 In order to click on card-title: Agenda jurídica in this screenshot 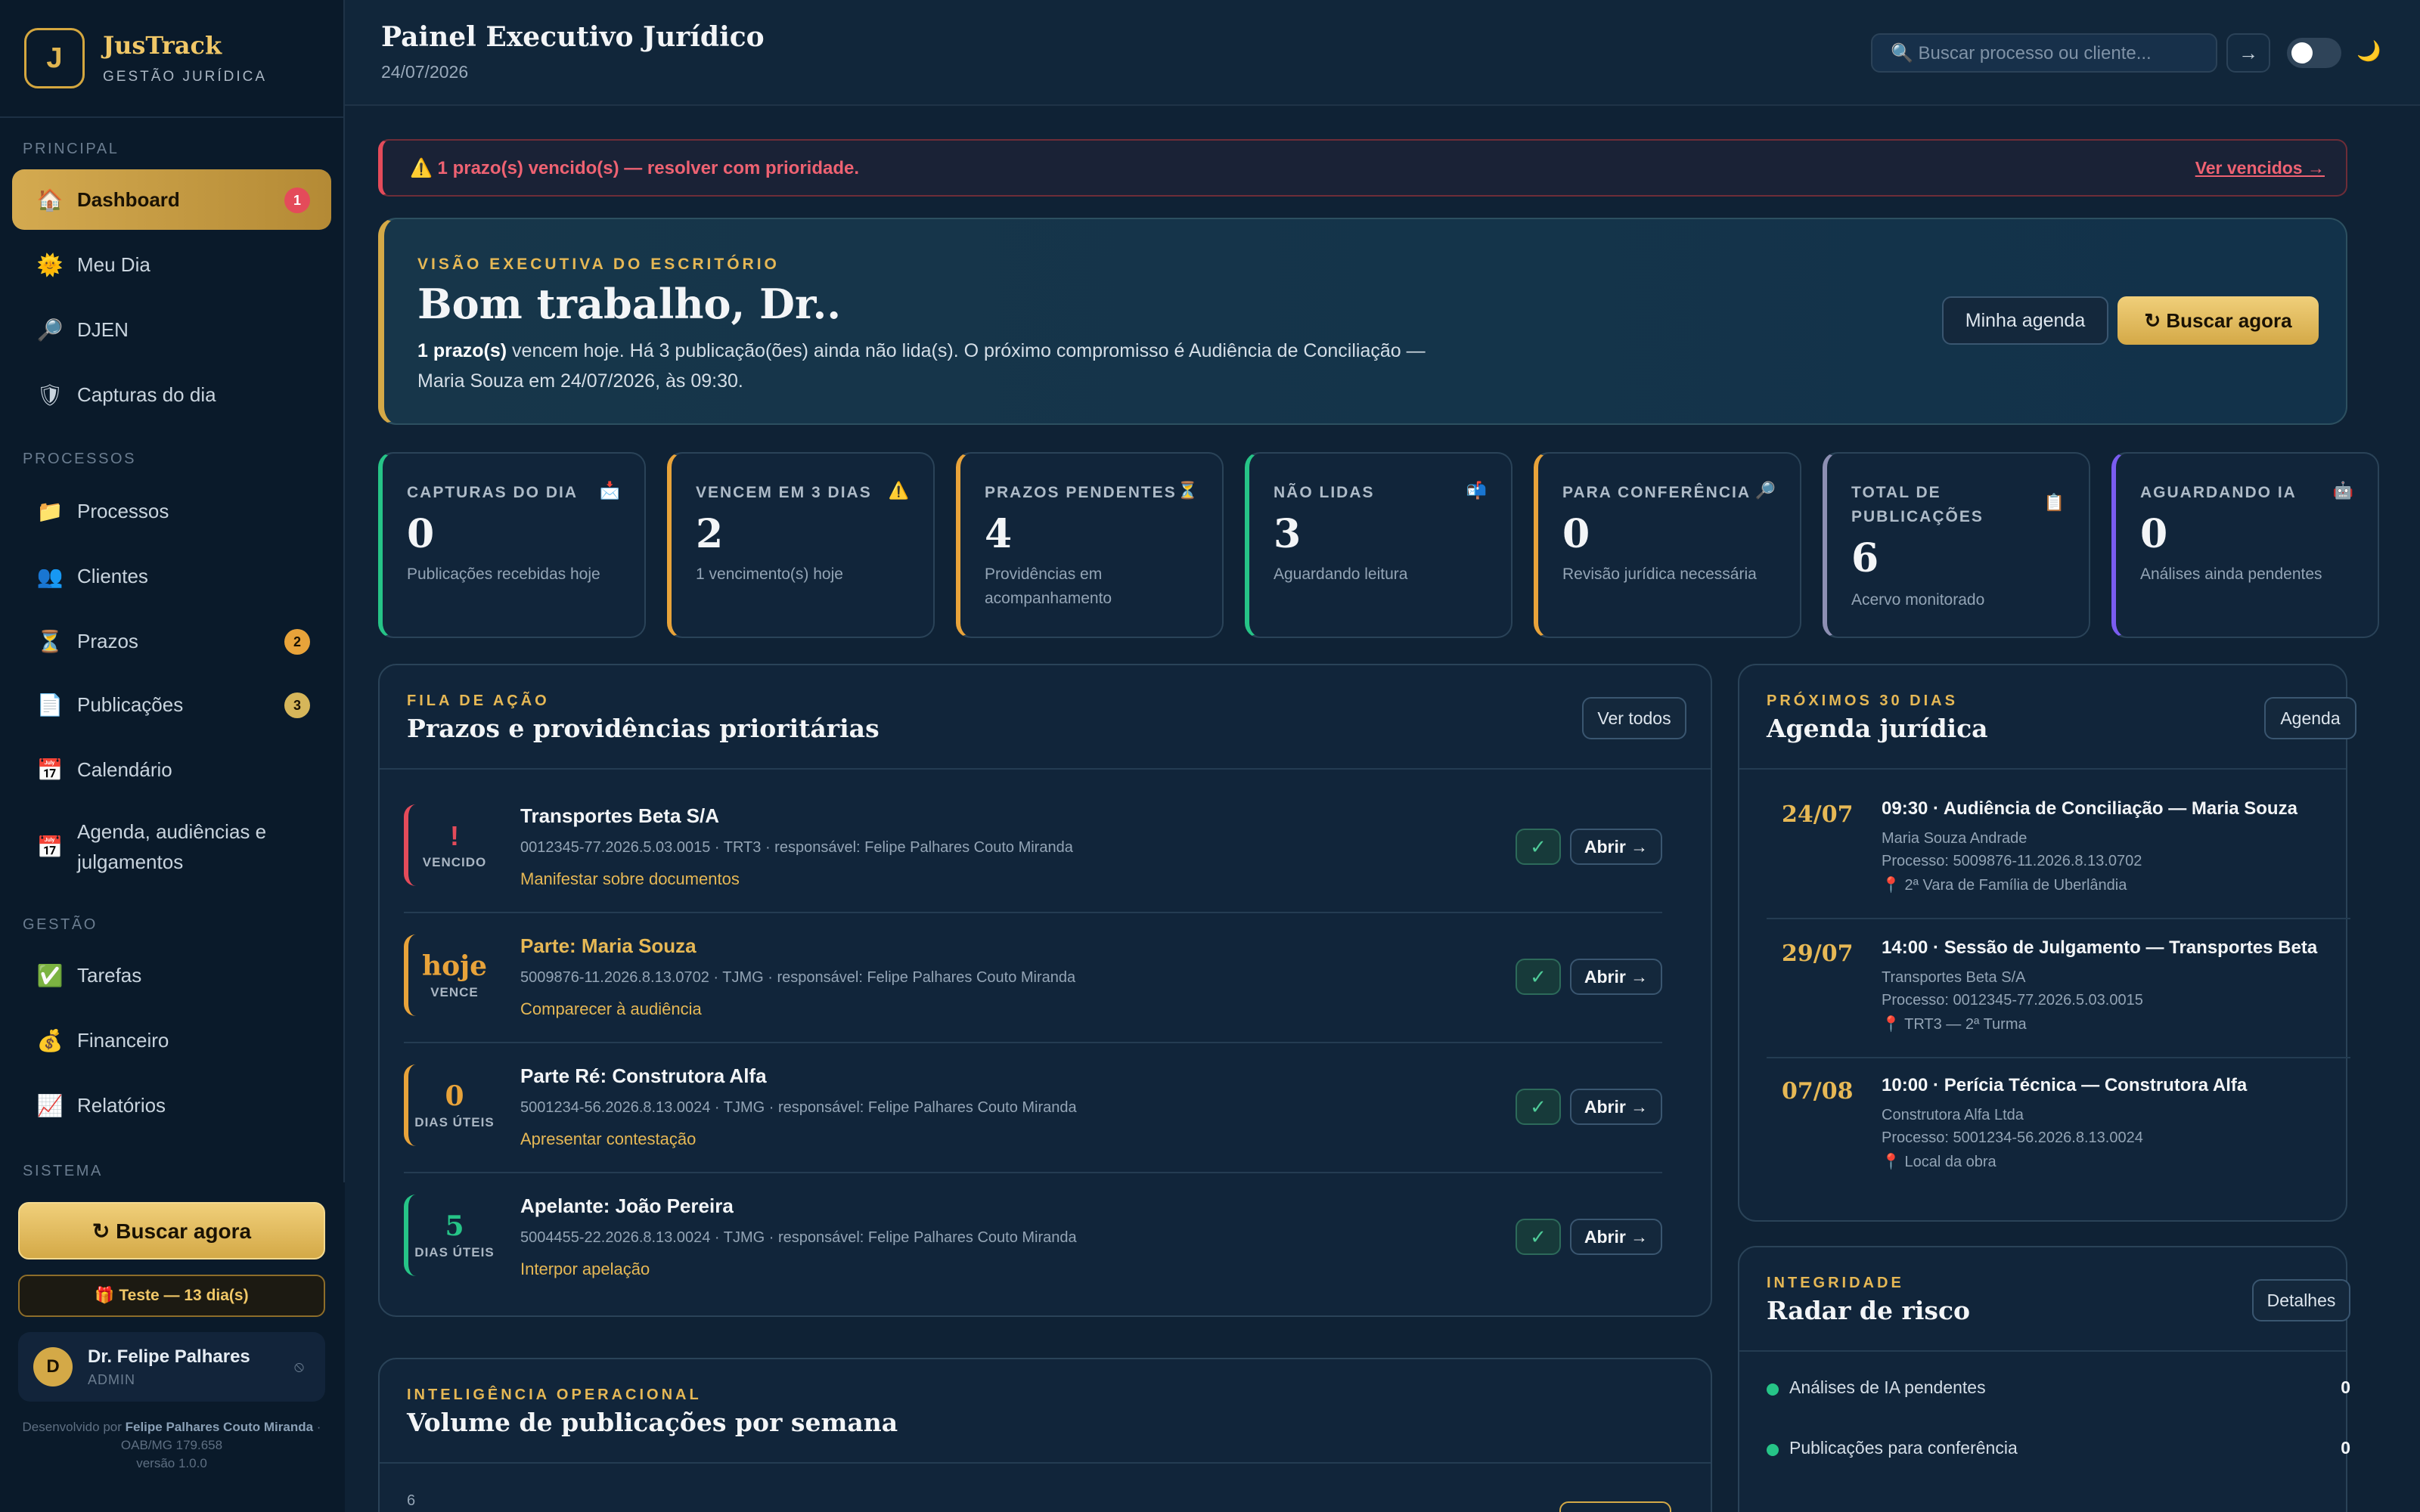, I will do `click(1877, 728)`.